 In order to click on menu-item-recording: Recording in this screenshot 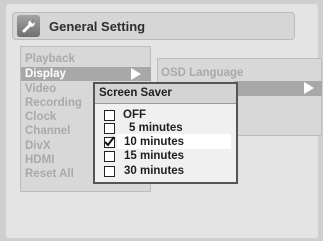, I will do `click(53, 103)`.